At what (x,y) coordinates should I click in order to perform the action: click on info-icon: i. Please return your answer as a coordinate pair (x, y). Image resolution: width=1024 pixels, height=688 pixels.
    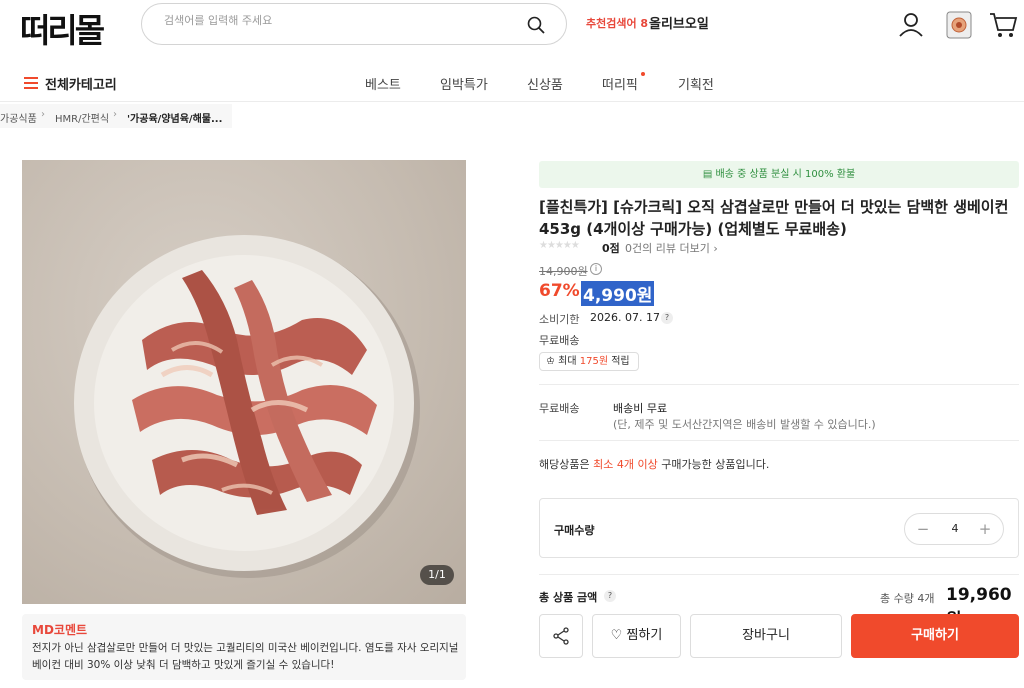
    Looking at the image, I should click on (596, 269).